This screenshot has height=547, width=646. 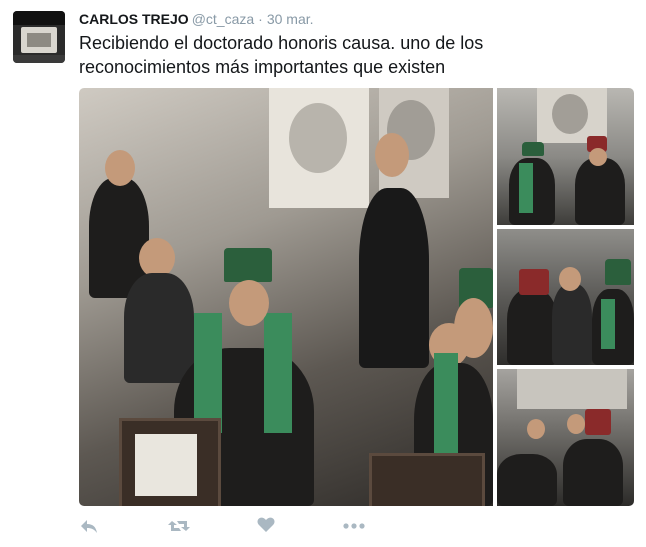 I want to click on reply-icon, so click(x=90, y=528).